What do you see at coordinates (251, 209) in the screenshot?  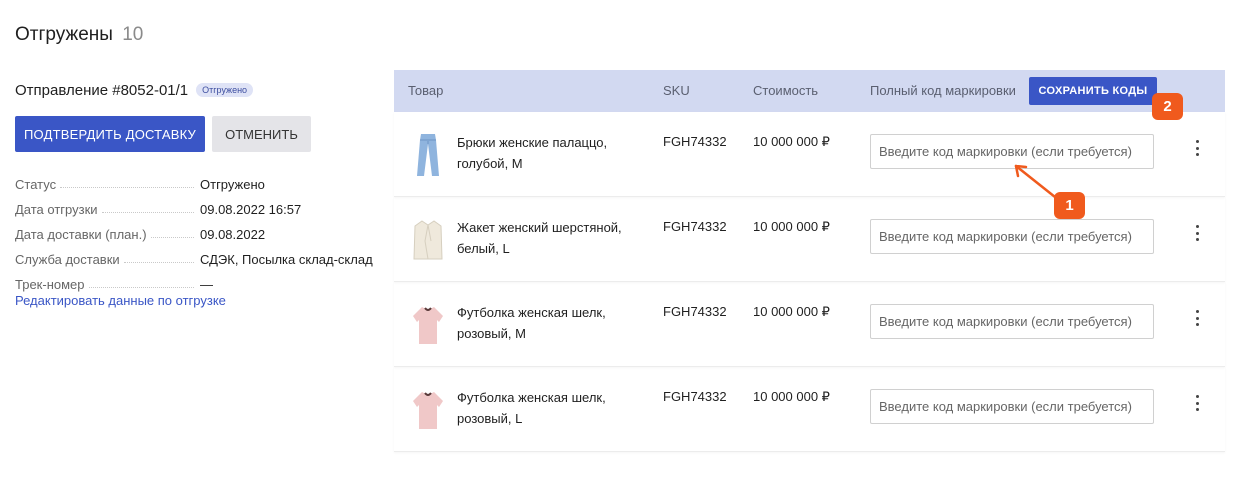 I see `info-value: 09.08.2022 16:57` at bounding box center [251, 209].